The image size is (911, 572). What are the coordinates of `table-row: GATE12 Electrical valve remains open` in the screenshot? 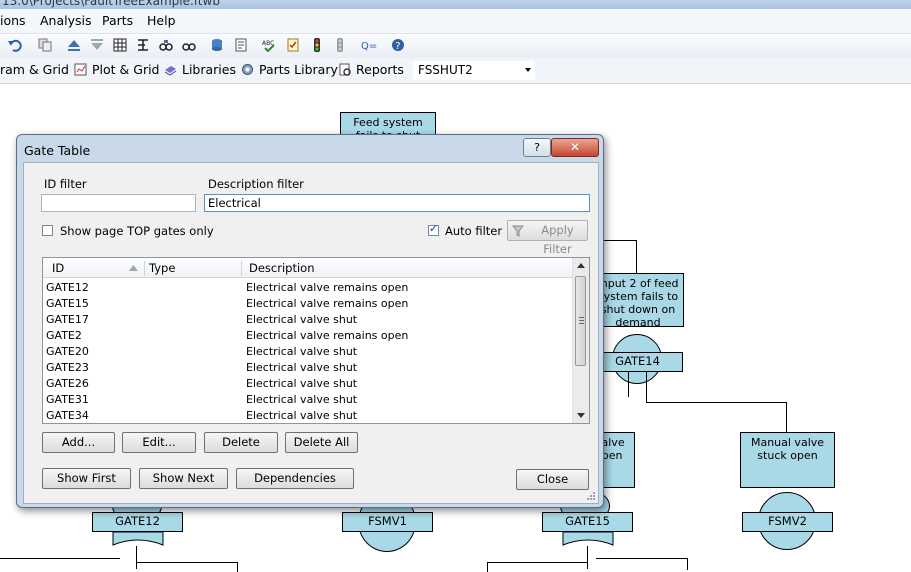 It's located at (308, 288).